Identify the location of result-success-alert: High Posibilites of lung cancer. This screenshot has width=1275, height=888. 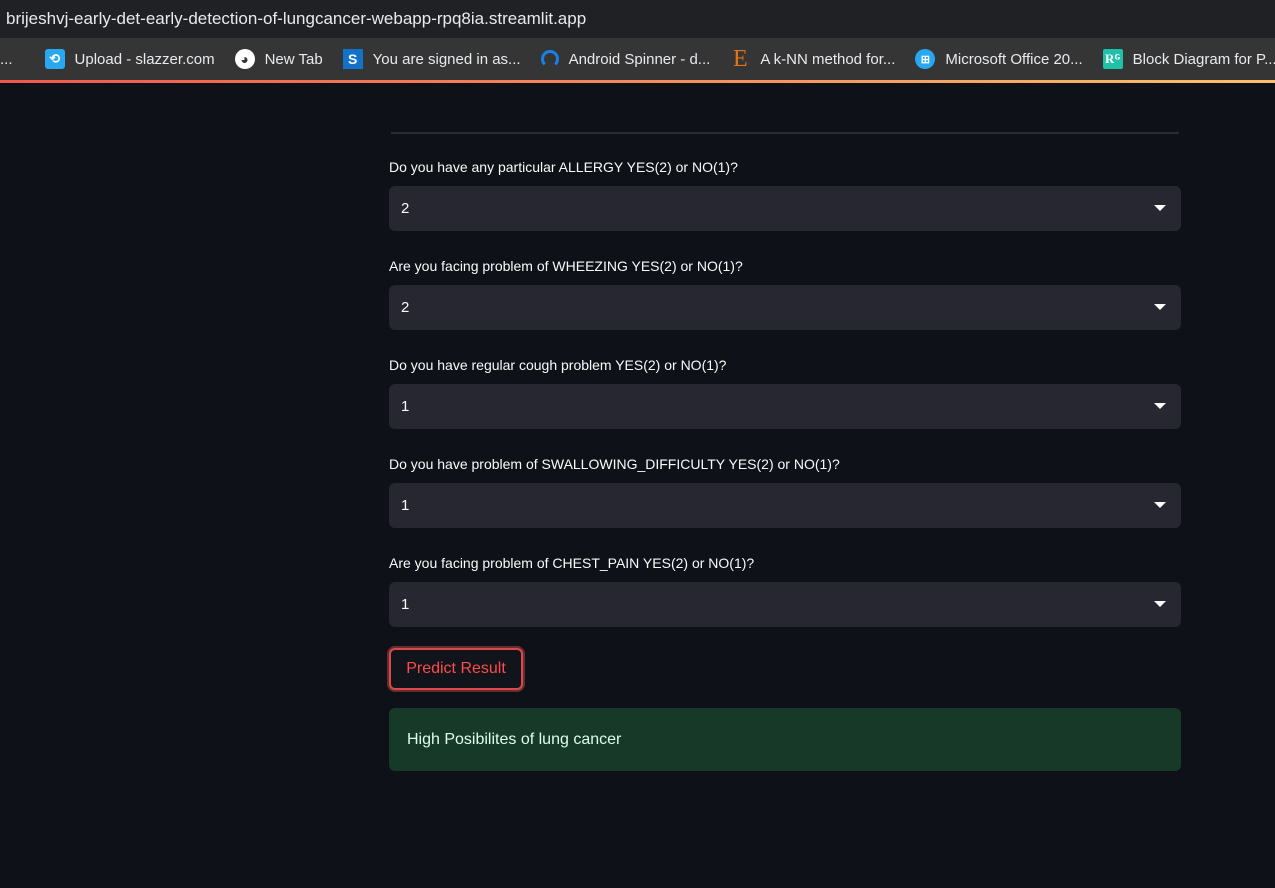
(785, 739).